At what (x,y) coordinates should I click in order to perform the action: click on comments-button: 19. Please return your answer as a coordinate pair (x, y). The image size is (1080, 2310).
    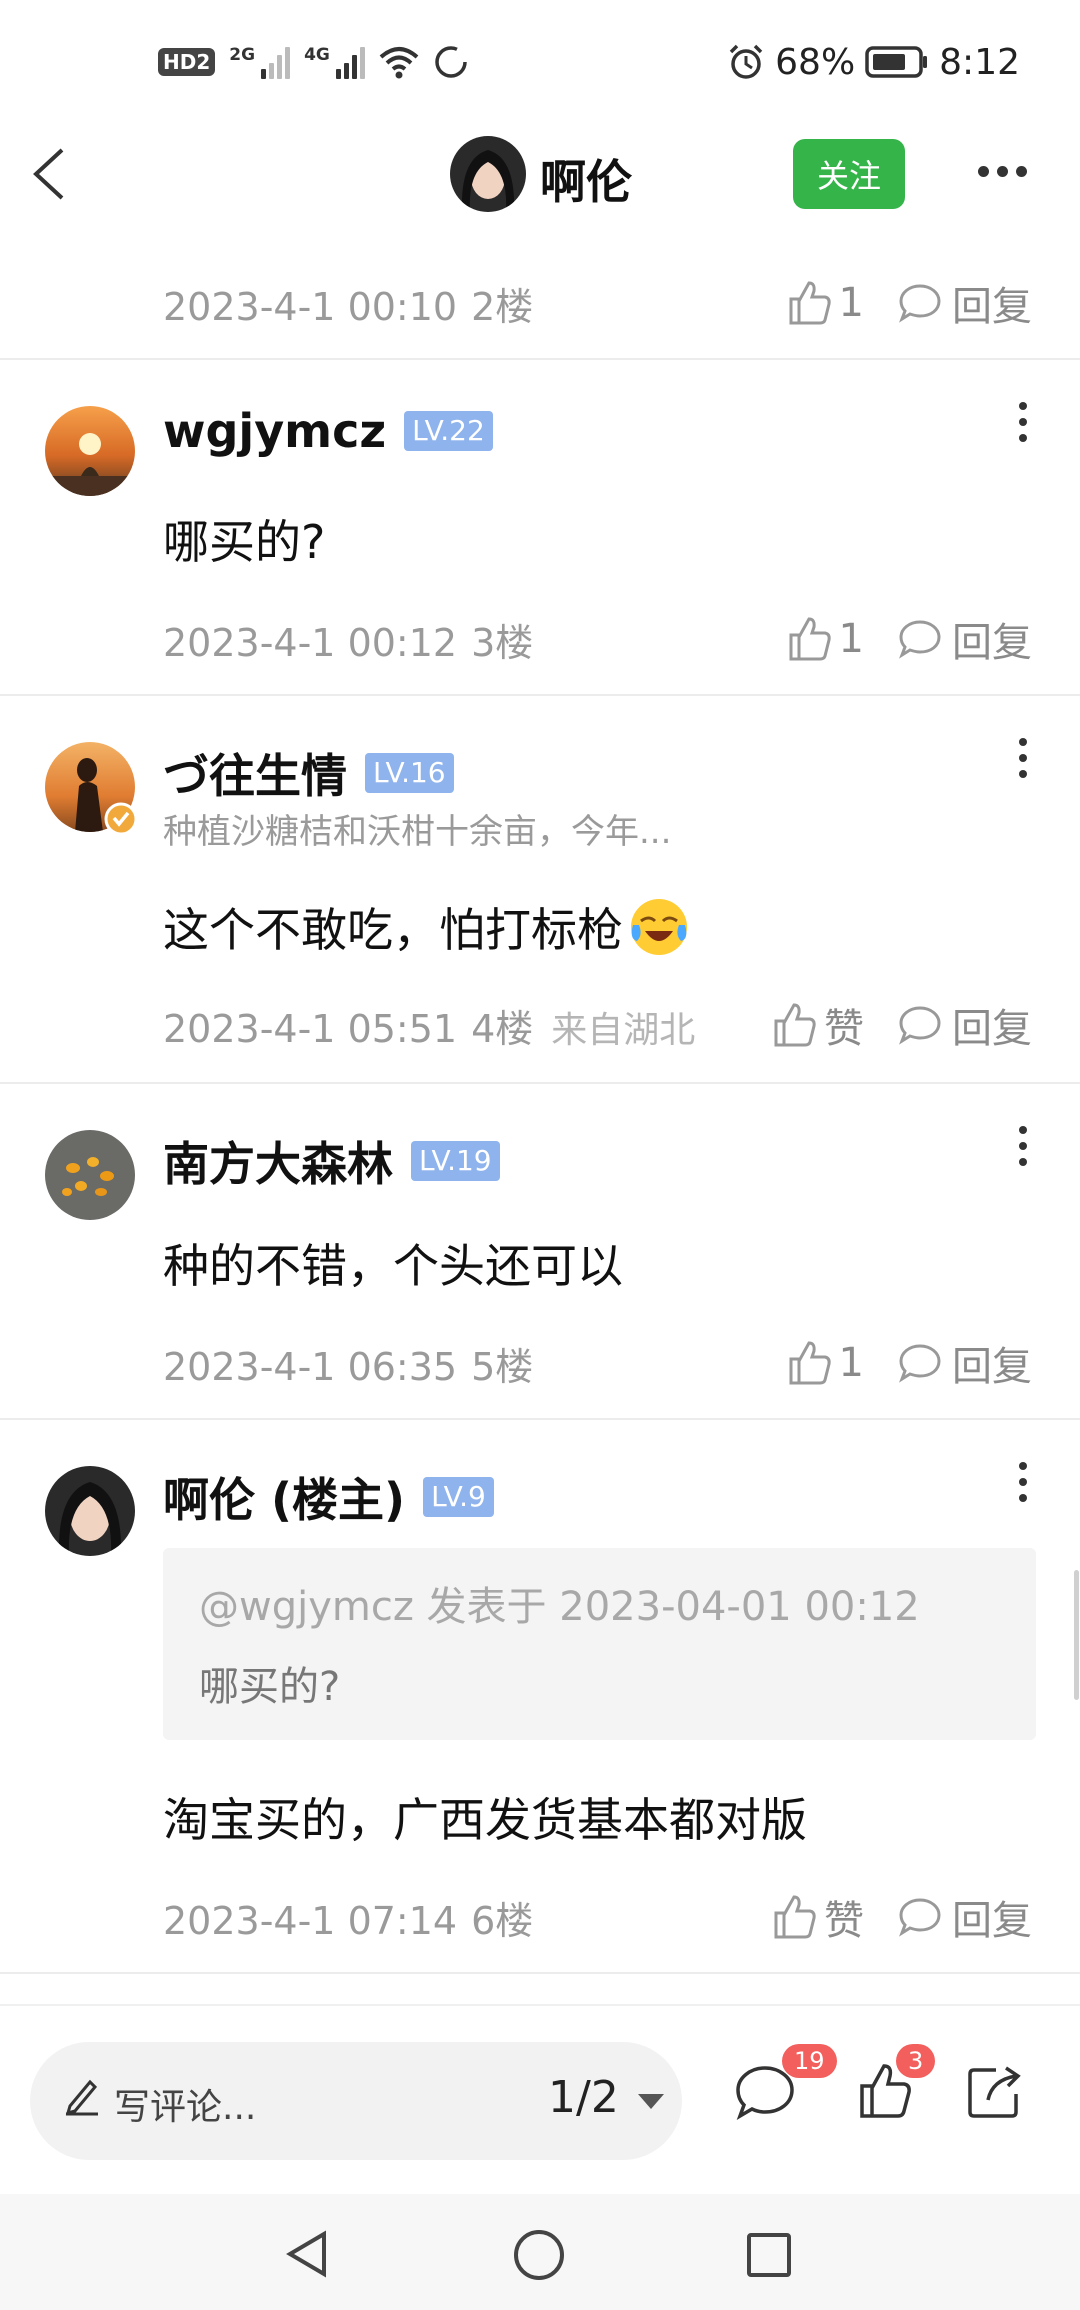
    Looking at the image, I should click on (785, 2082).